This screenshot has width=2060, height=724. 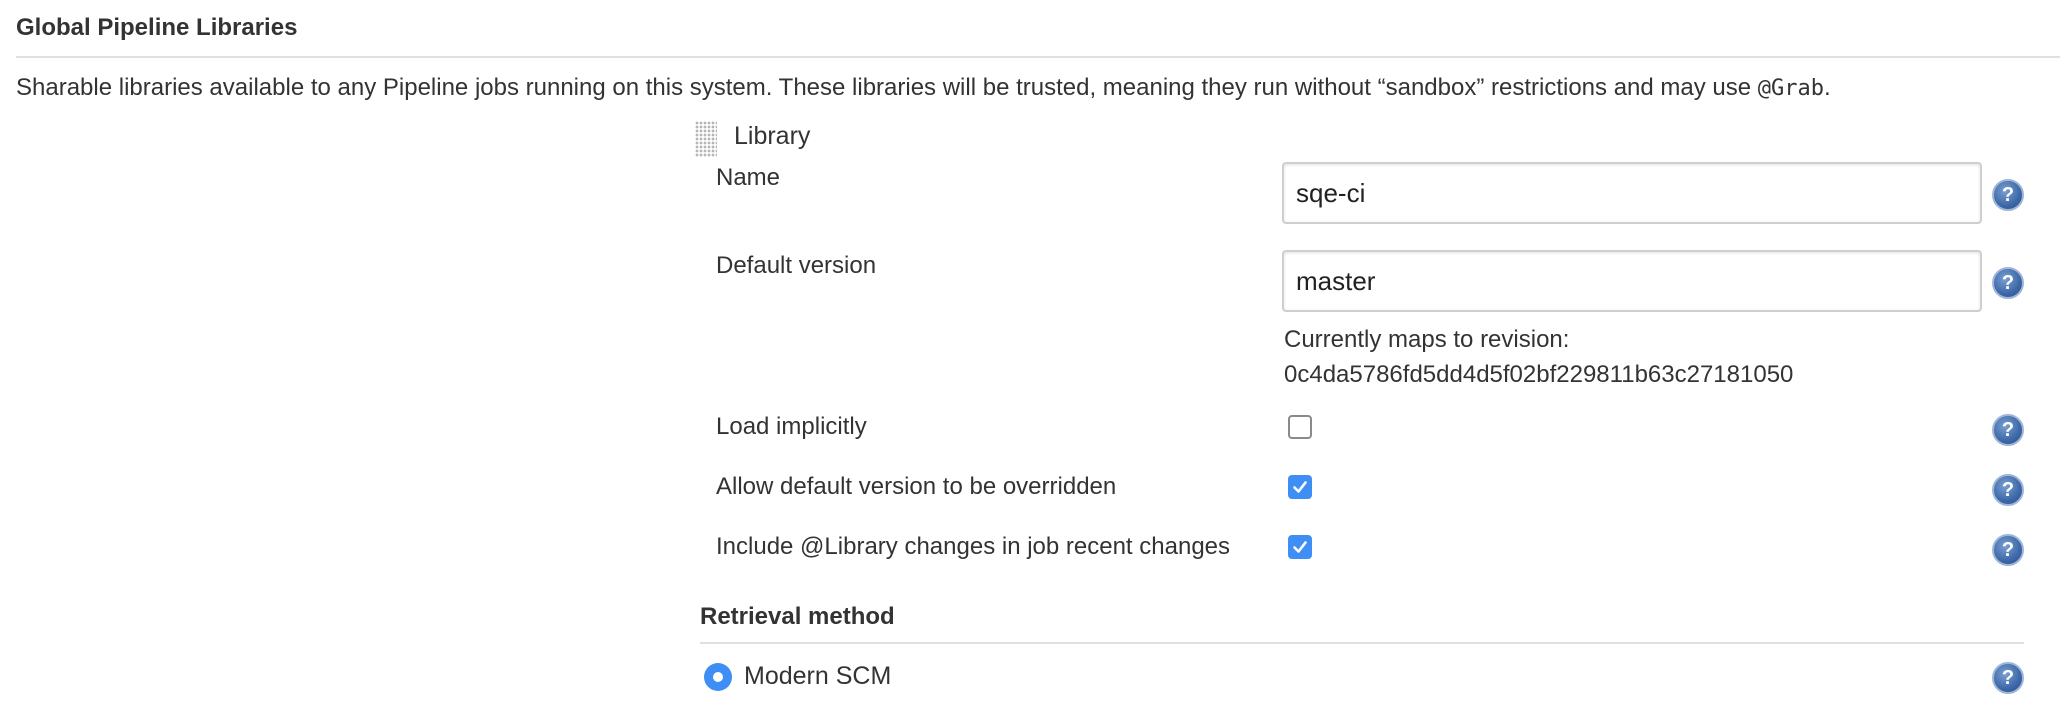 I want to click on retrieval-method-title: Retrieval method, so click(x=797, y=616).